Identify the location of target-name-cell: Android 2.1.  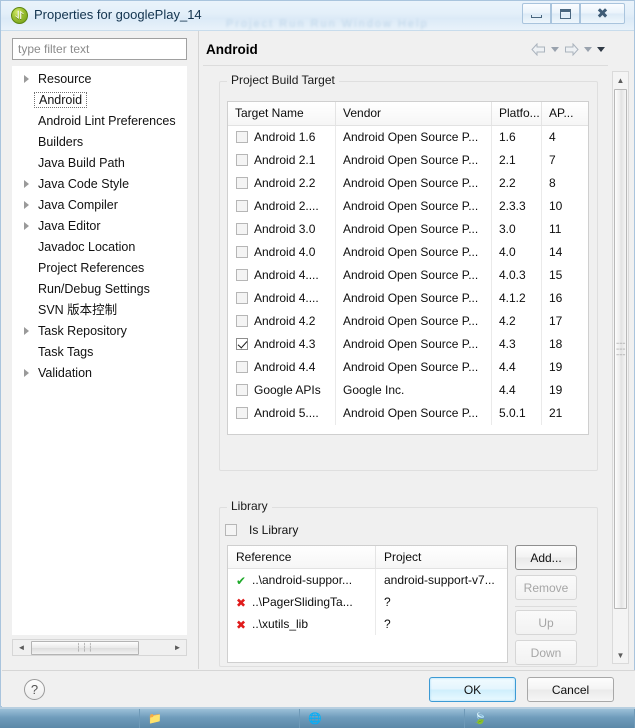
(282, 160).